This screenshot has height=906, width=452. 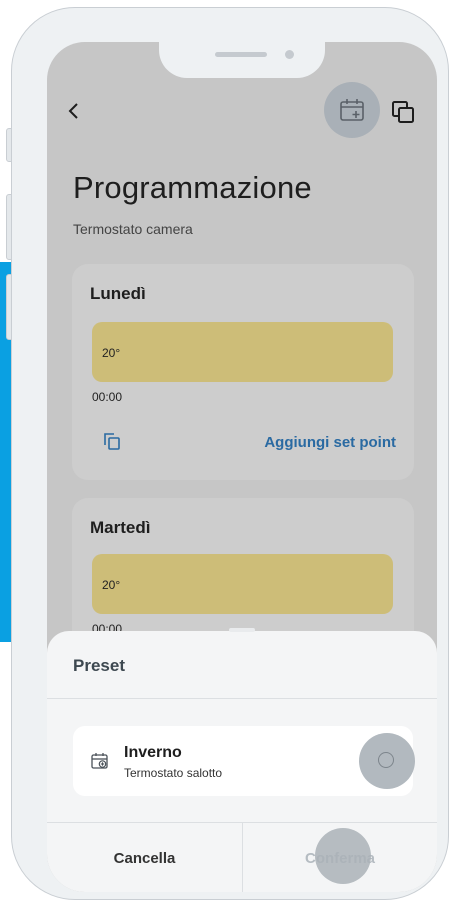 I want to click on page-title: Programmazione, so click(x=192, y=187).